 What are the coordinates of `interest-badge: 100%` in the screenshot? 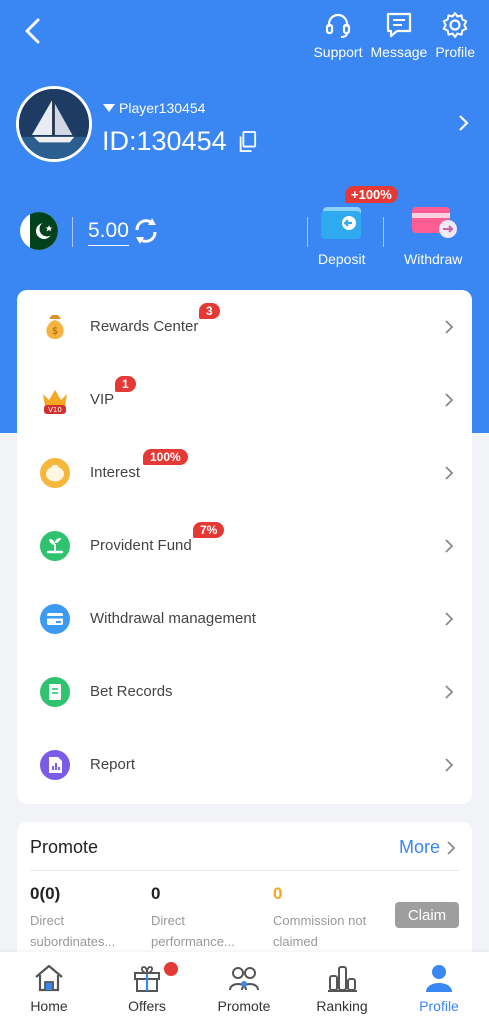 It's located at (165, 457).